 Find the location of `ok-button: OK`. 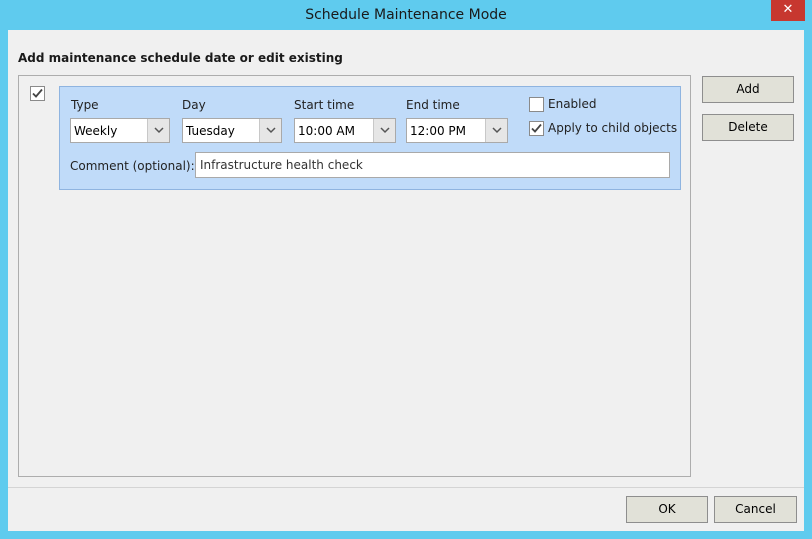

ok-button: OK is located at coordinates (667, 509).